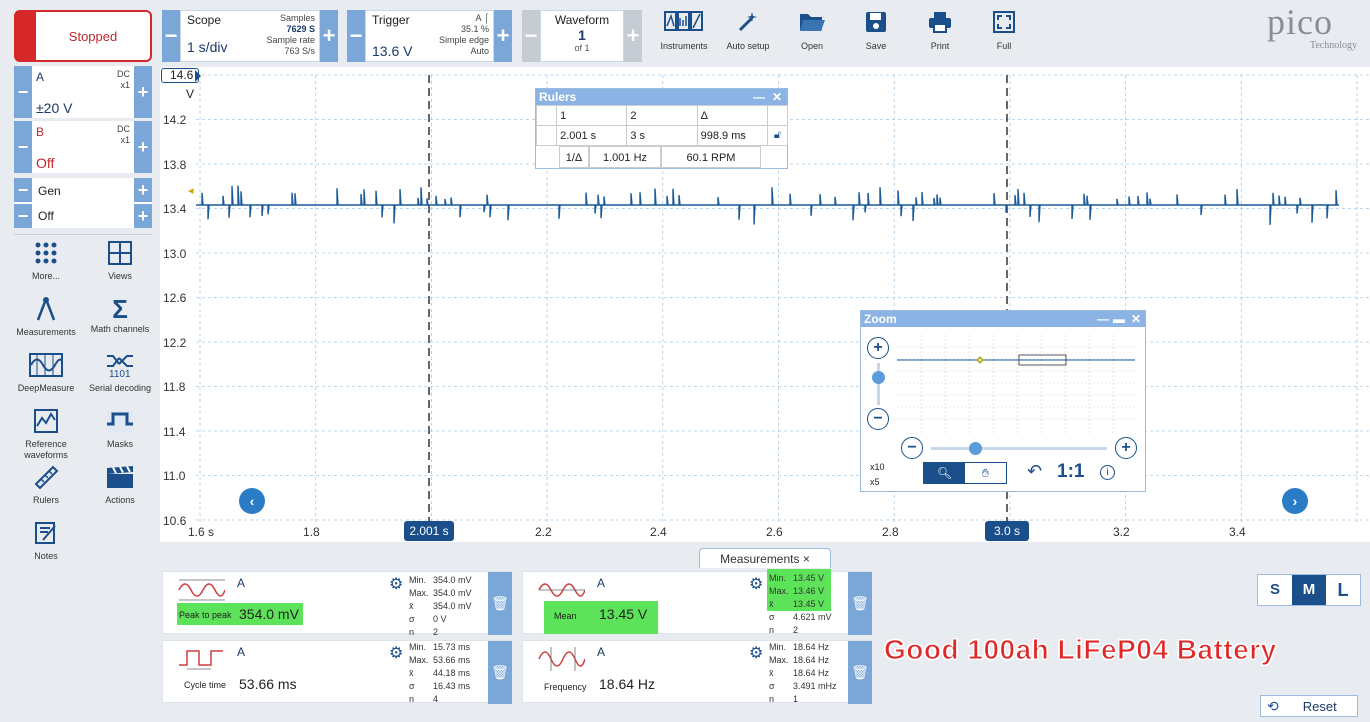 The height and width of the screenshot is (722, 1370). I want to click on timebase-value: 1 s/div, so click(207, 47).